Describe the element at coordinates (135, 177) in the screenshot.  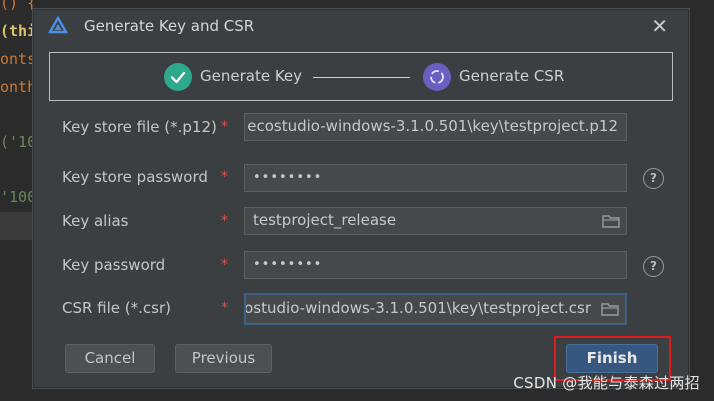
I see `key-store-password-label: Key store password` at that location.